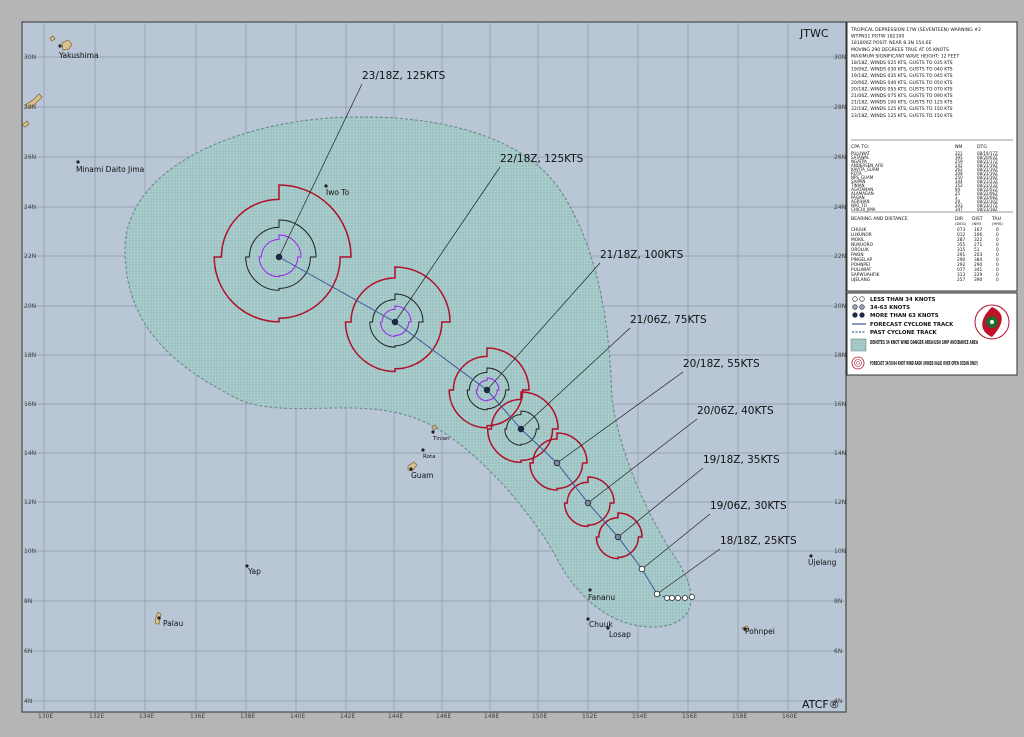  What do you see at coordinates (840, 551) in the screenshot?
I see `lat-label-right: 10N` at bounding box center [840, 551].